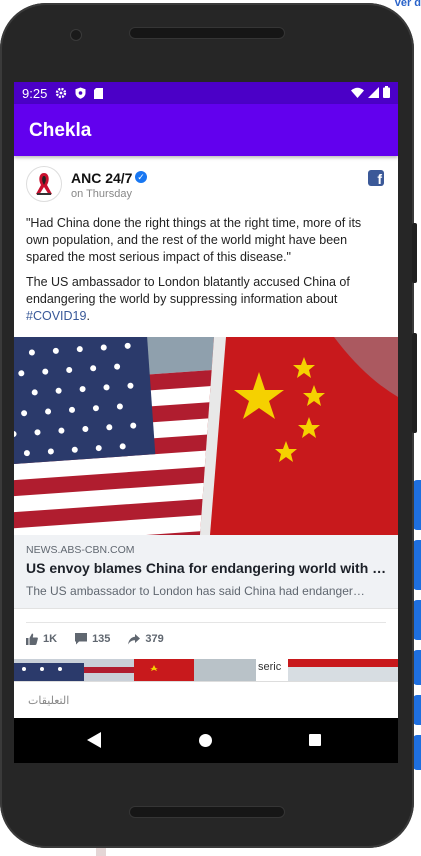  What do you see at coordinates (48, 700) in the screenshot?
I see `comments-input-placeholder: التعليقات` at bounding box center [48, 700].